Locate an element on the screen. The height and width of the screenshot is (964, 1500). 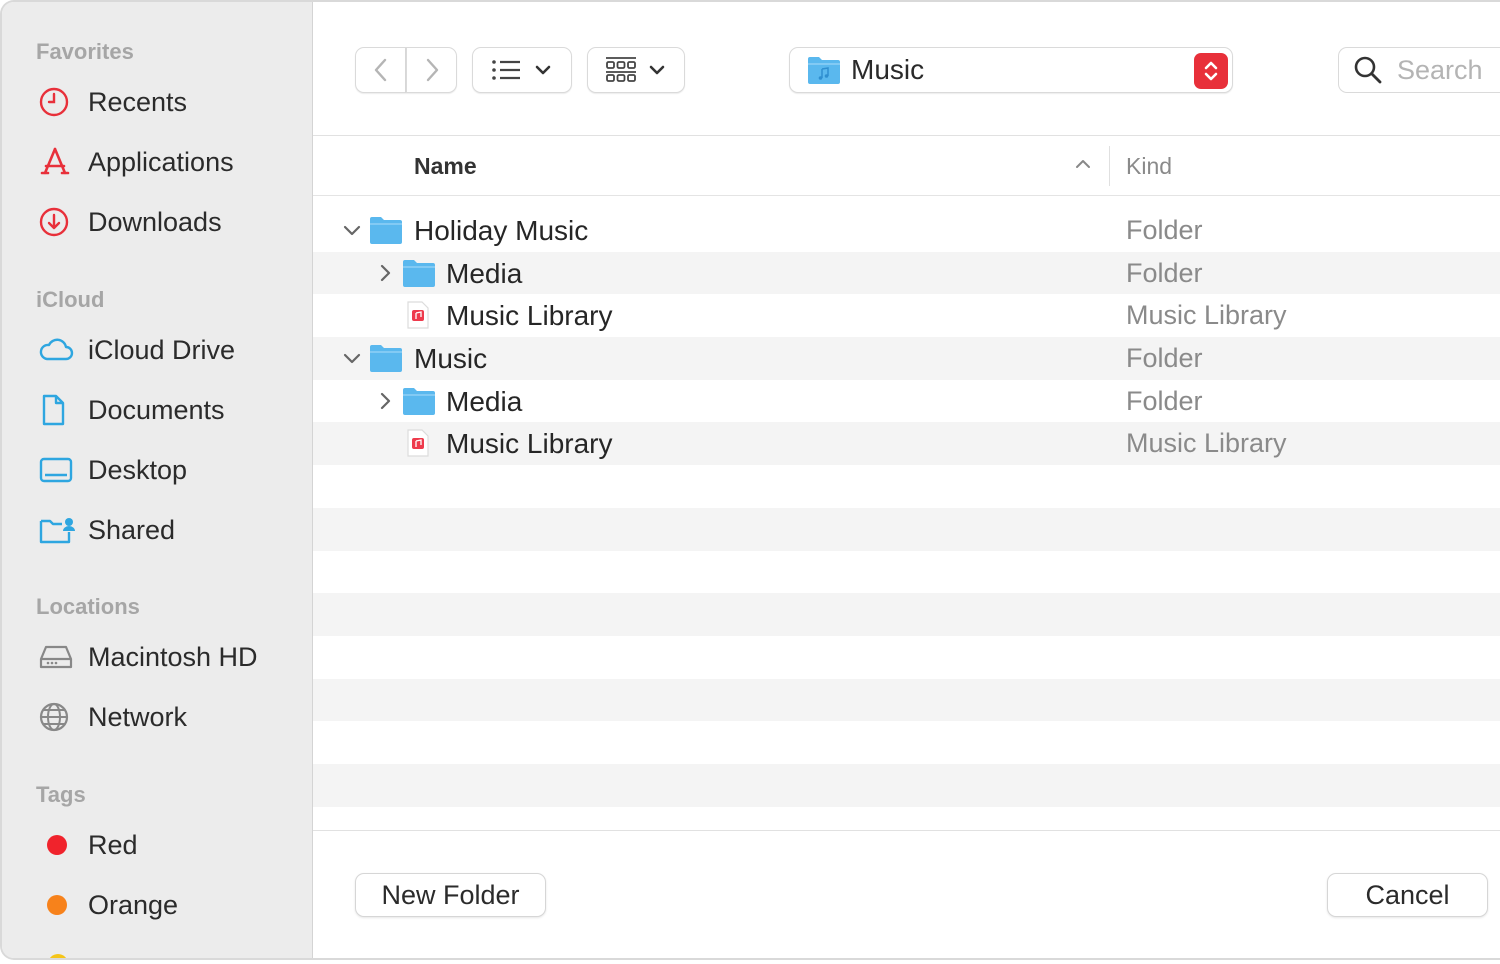
shared-folder-icon is located at coordinates (58, 530).